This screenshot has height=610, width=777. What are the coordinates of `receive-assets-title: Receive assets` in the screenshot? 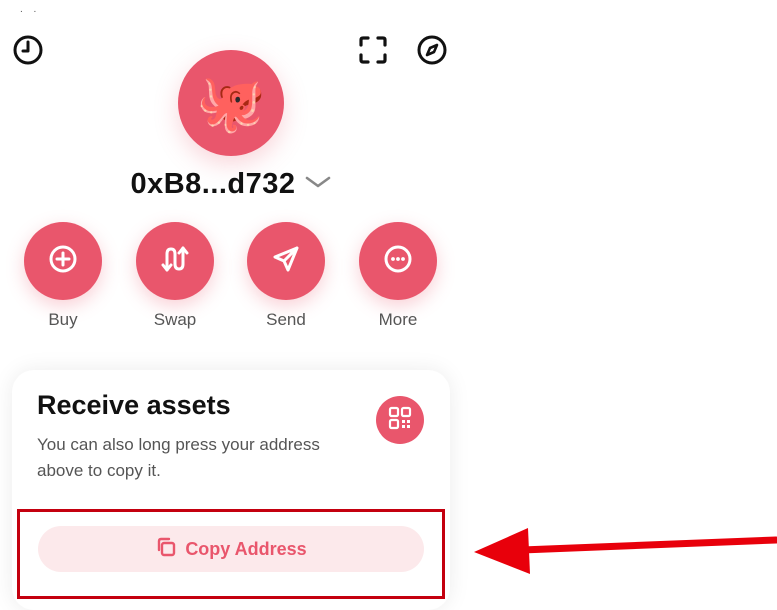 It's located at (134, 405).